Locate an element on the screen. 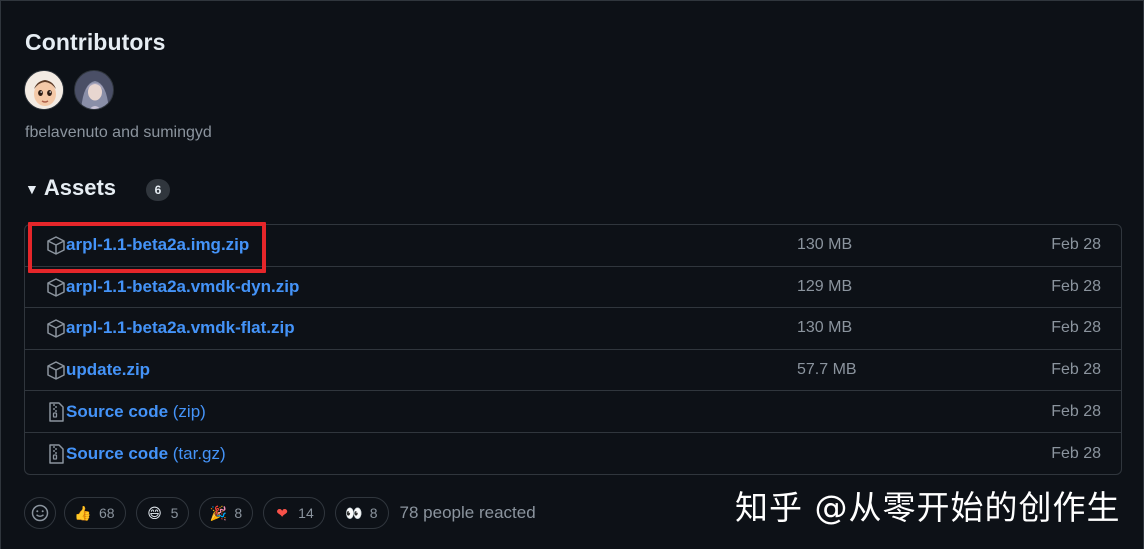 The image size is (1144, 549). assets-toggle: ▼ Assets 6 is located at coordinates (98, 188).